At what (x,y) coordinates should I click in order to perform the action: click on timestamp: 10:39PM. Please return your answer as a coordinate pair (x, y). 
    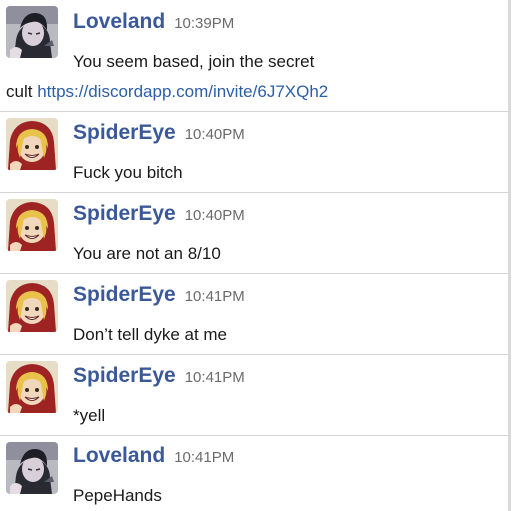
    Looking at the image, I should click on (204, 23).